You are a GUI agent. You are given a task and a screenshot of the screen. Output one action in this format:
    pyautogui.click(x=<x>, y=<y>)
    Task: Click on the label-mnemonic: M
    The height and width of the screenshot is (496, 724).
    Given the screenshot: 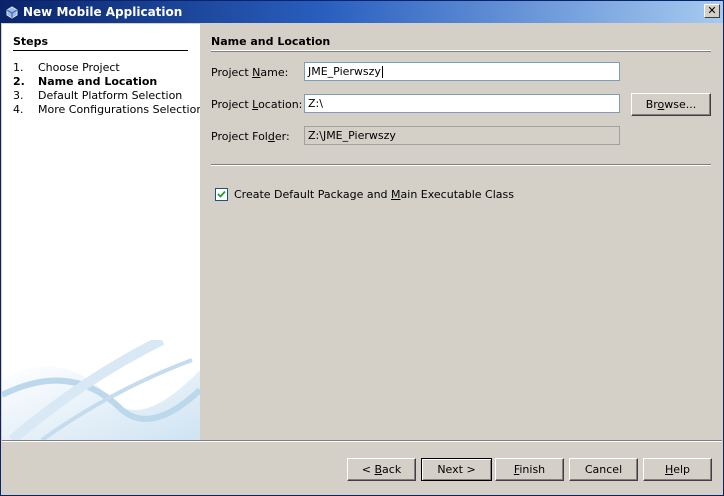 What is the action you would take?
    pyautogui.click(x=396, y=194)
    